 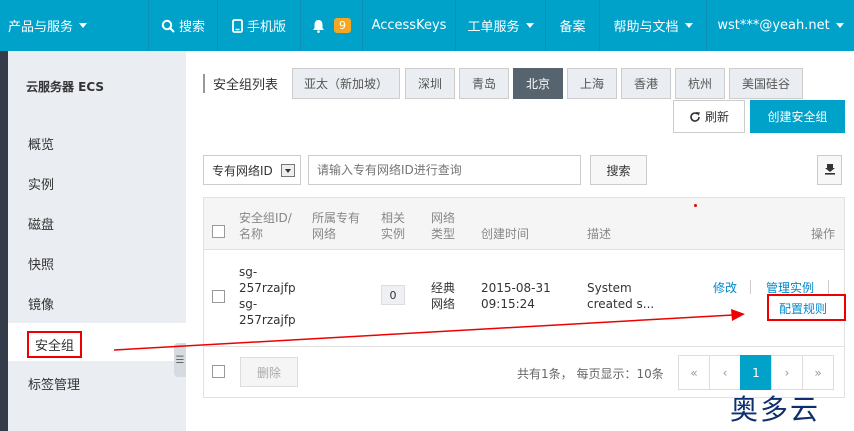 I want to click on sidebar-collapse-handle: ☰, so click(x=180, y=360).